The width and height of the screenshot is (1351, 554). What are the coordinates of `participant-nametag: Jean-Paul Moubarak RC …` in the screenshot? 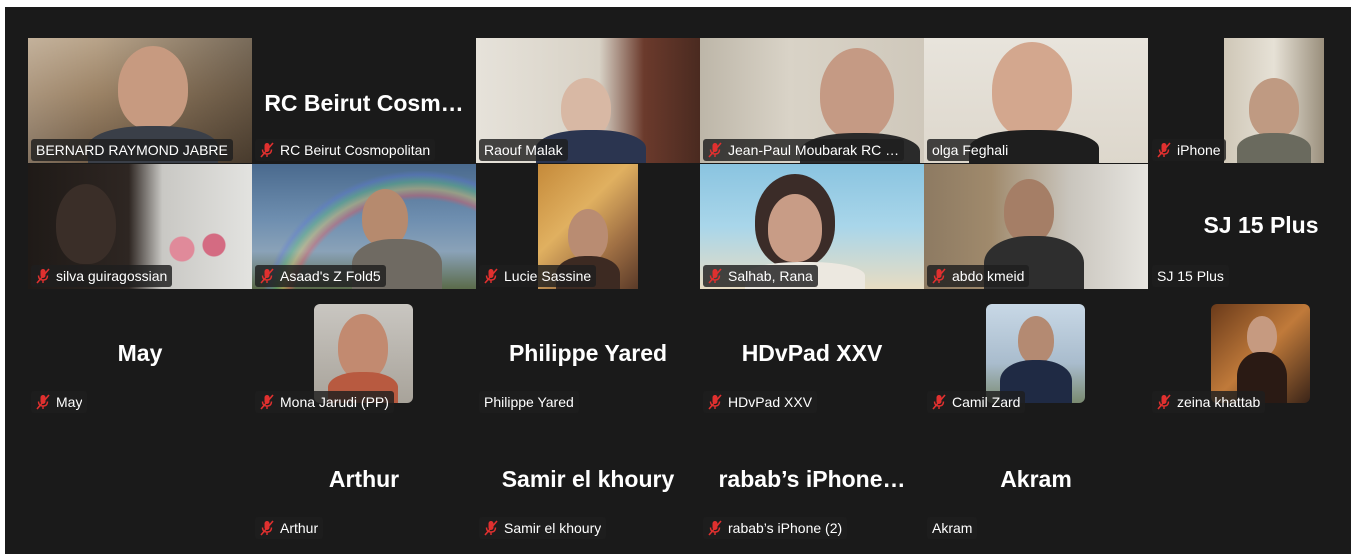 It's located at (804, 150).